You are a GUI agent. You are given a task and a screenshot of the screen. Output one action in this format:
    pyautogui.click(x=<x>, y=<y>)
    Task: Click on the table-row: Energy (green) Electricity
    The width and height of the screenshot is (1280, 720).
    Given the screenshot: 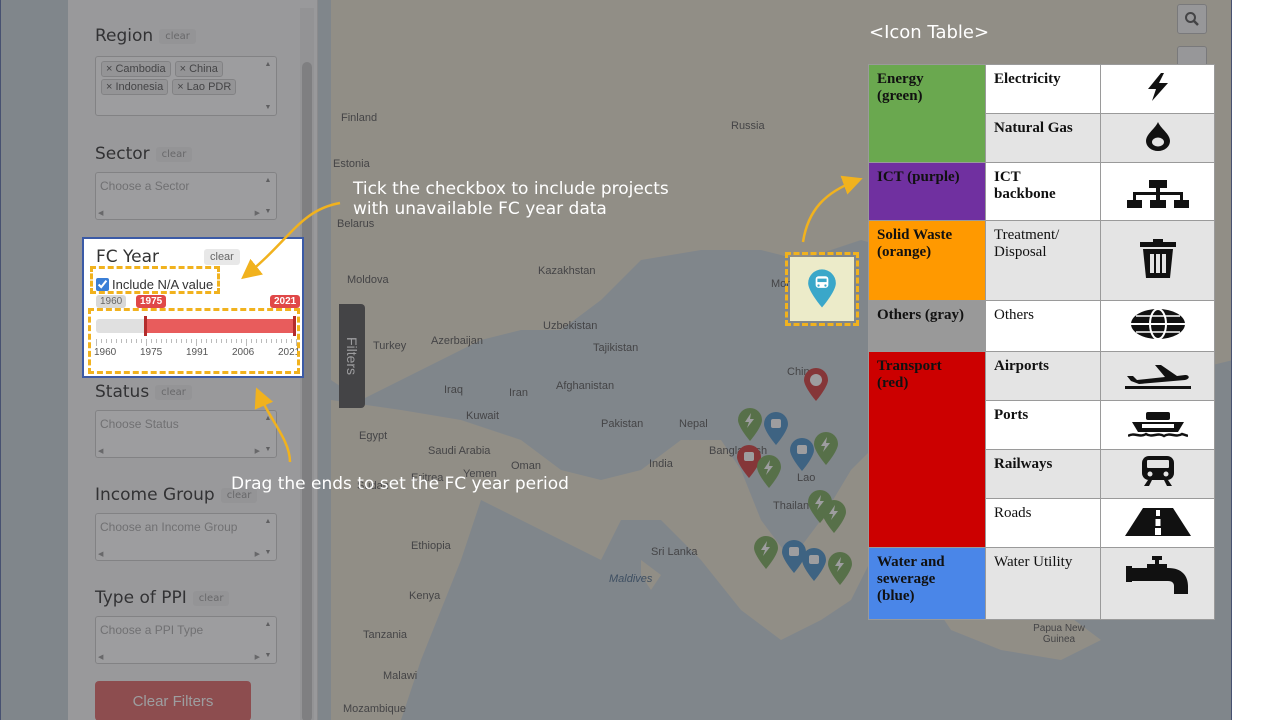 What is the action you would take?
    pyautogui.click(x=1041, y=113)
    